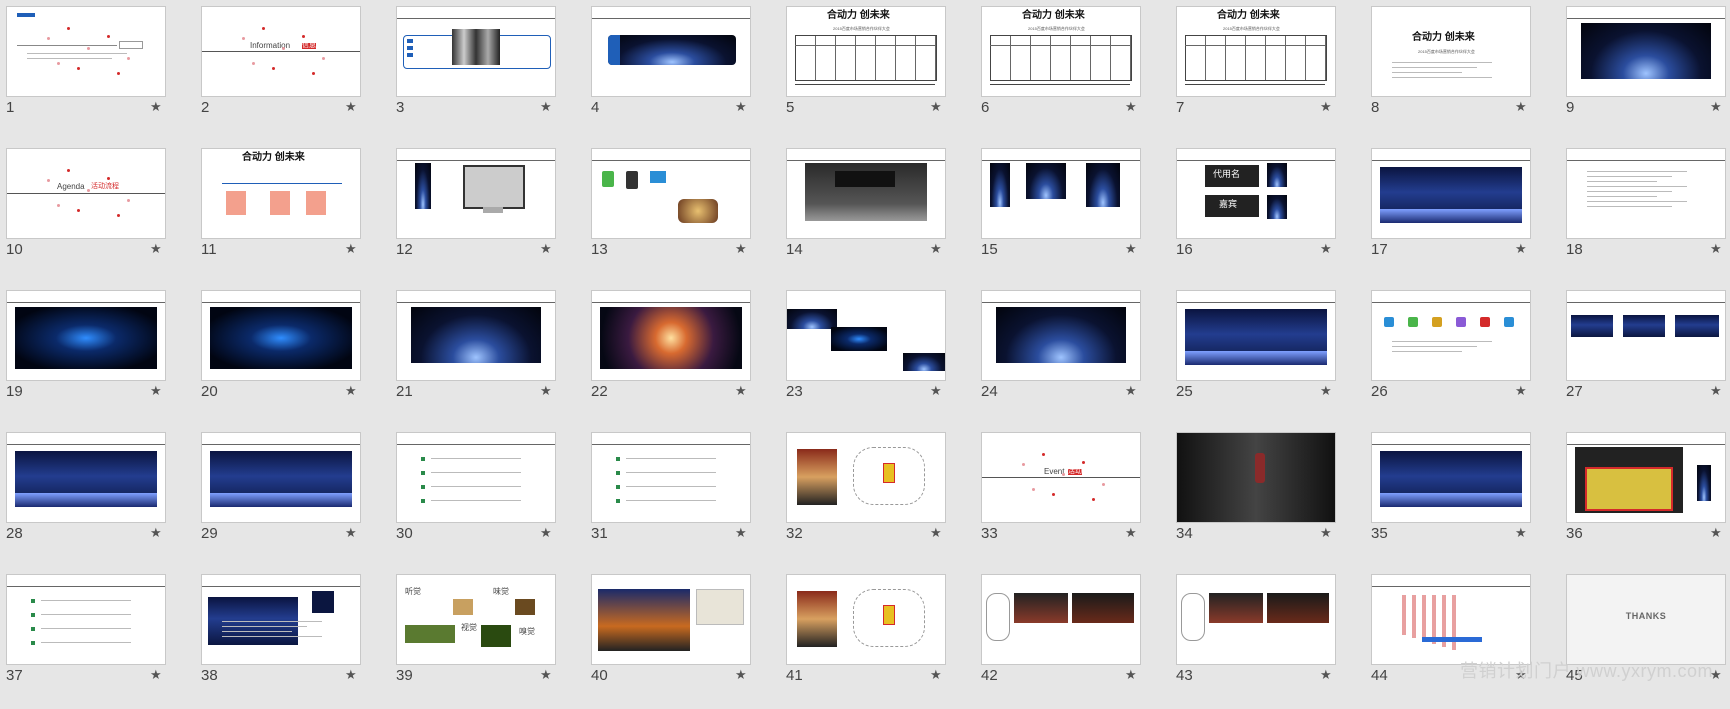  Describe the element at coordinates (720, 607) in the screenshot. I see `map` at that location.